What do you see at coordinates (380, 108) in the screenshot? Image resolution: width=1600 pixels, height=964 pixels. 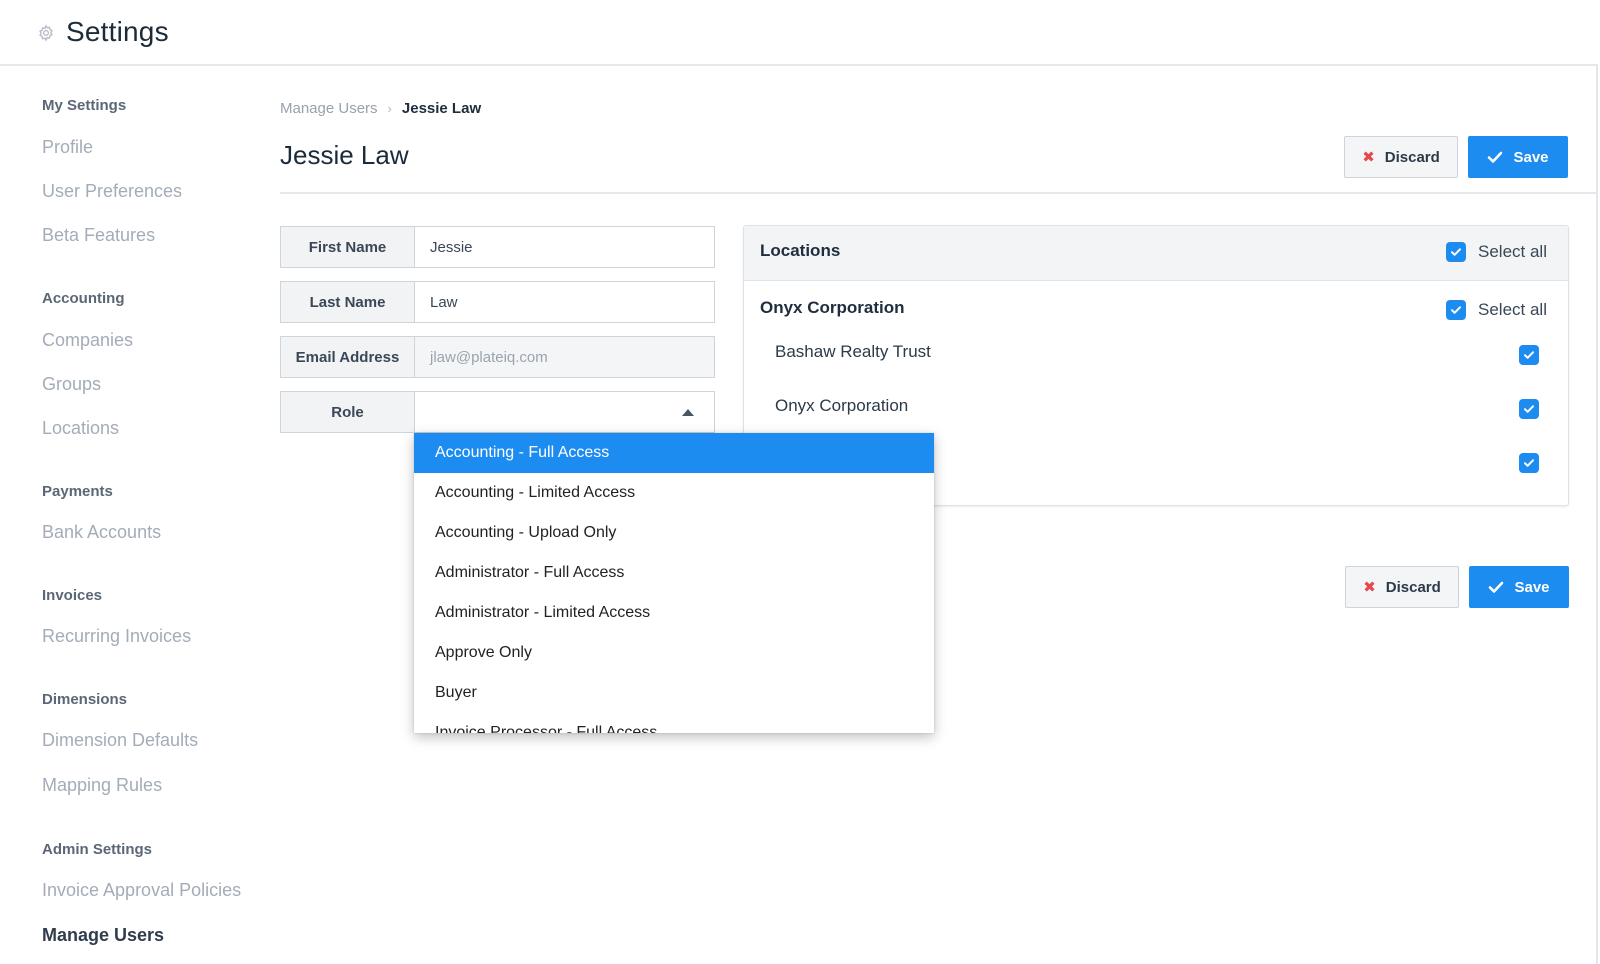 I see `breadcrumb: Manage Users › Jessie Law` at bounding box center [380, 108].